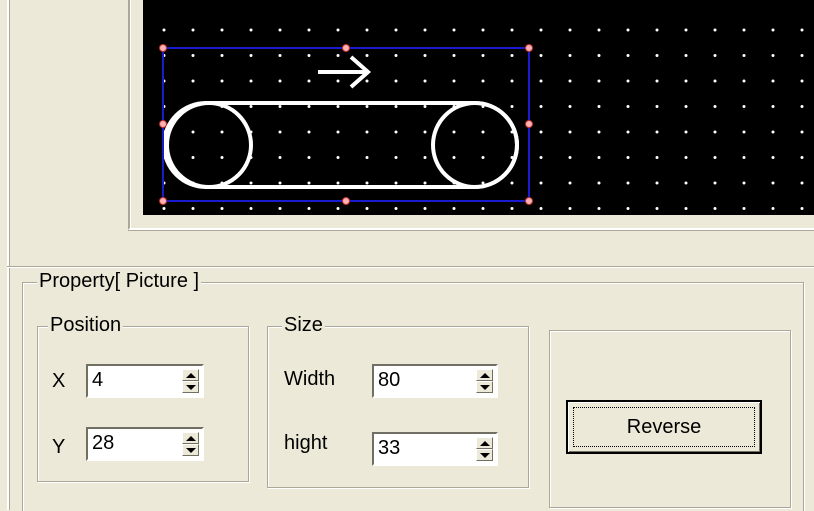 This screenshot has height=511, width=814. What do you see at coordinates (310, 379) in the screenshot?
I see `width-label: Width` at bounding box center [310, 379].